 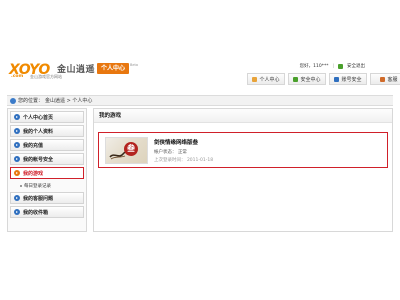 I want to click on account-status-line: 帐户状态： 正常, so click(x=183, y=152).